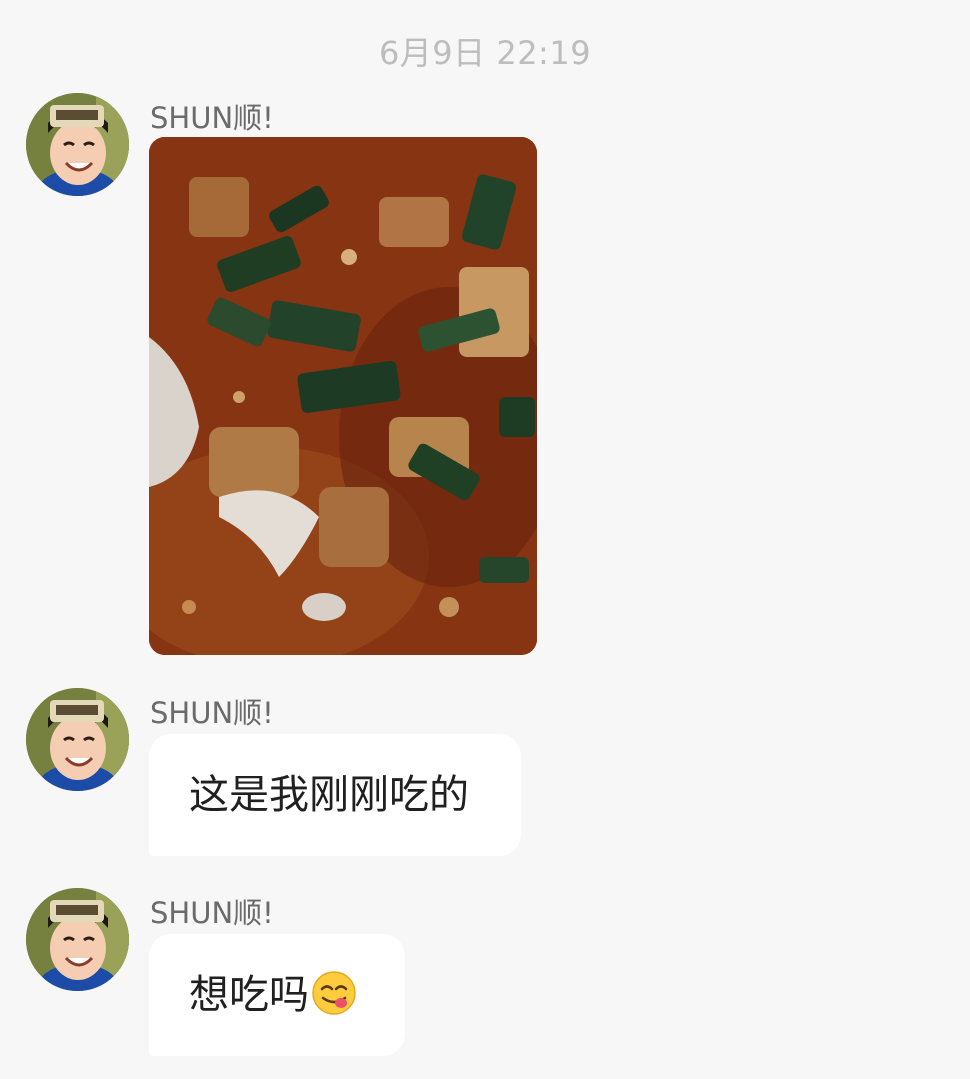 The image size is (970, 1079). What do you see at coordinates (249, 995) in the screenshot?
I see `message-text: 想吃吗` at bounding box center [249, 995].